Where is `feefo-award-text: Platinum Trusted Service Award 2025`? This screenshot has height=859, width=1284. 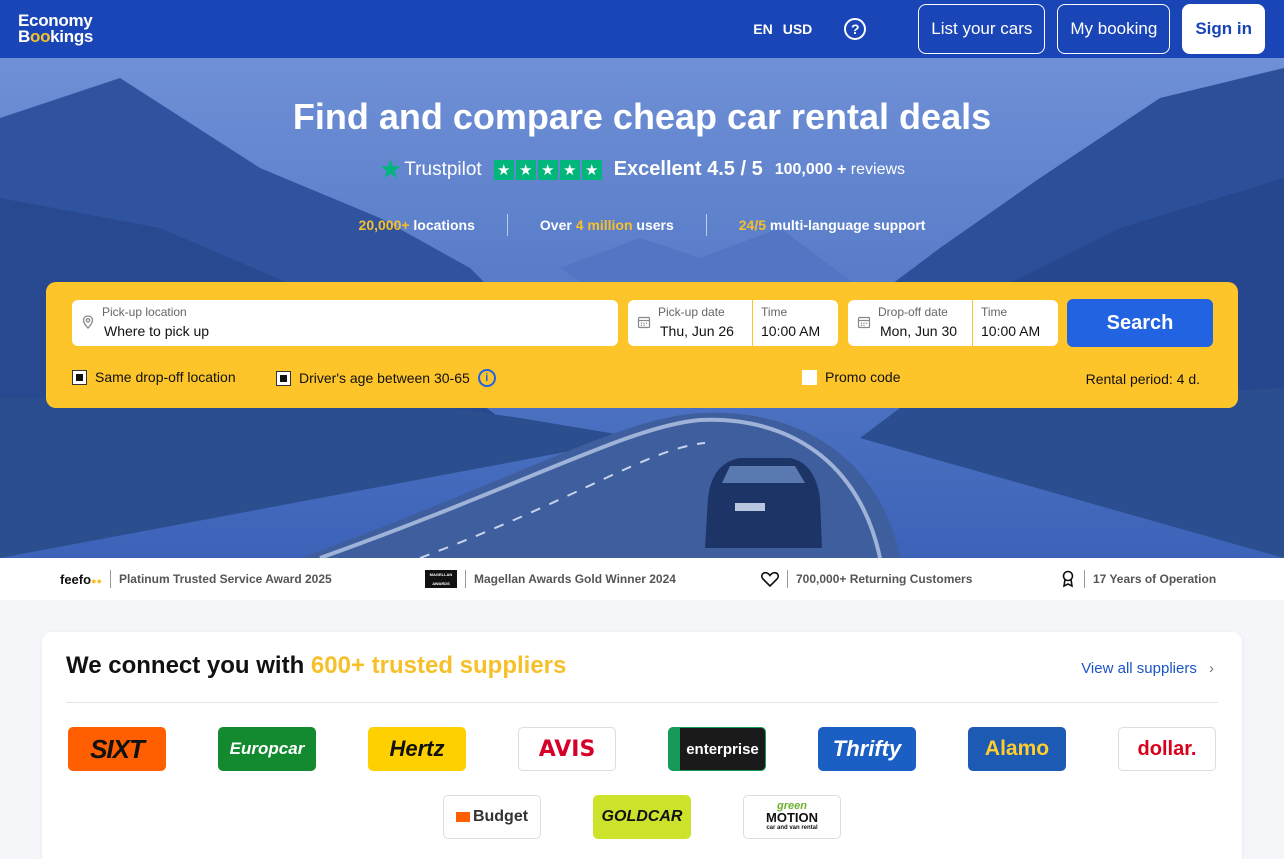 feefo-award-text: Platinum Trusted Service Award 2025 is located at coordinates (225, 579).